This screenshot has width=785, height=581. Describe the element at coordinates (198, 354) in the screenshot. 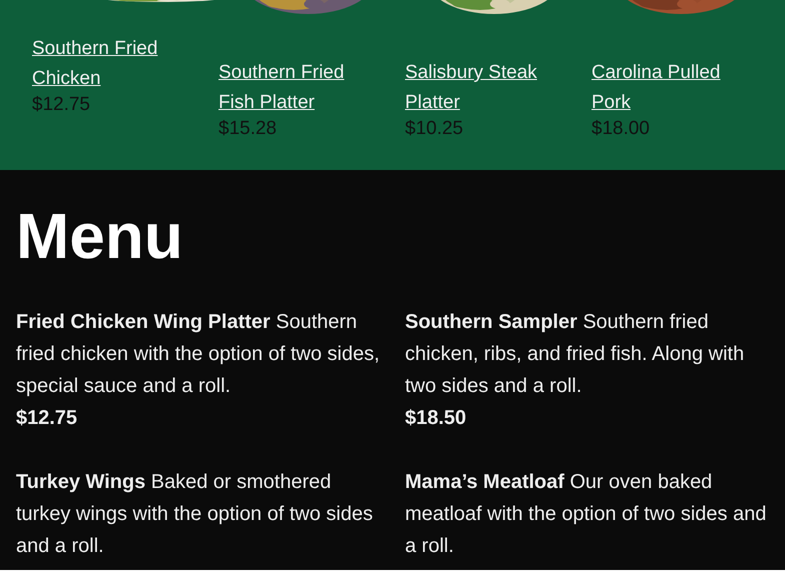

I see `menu-item-description: Fried Chicken Wing Platter Southern fried chicken with the option of two sides, special sauce and a roll.` at that location.